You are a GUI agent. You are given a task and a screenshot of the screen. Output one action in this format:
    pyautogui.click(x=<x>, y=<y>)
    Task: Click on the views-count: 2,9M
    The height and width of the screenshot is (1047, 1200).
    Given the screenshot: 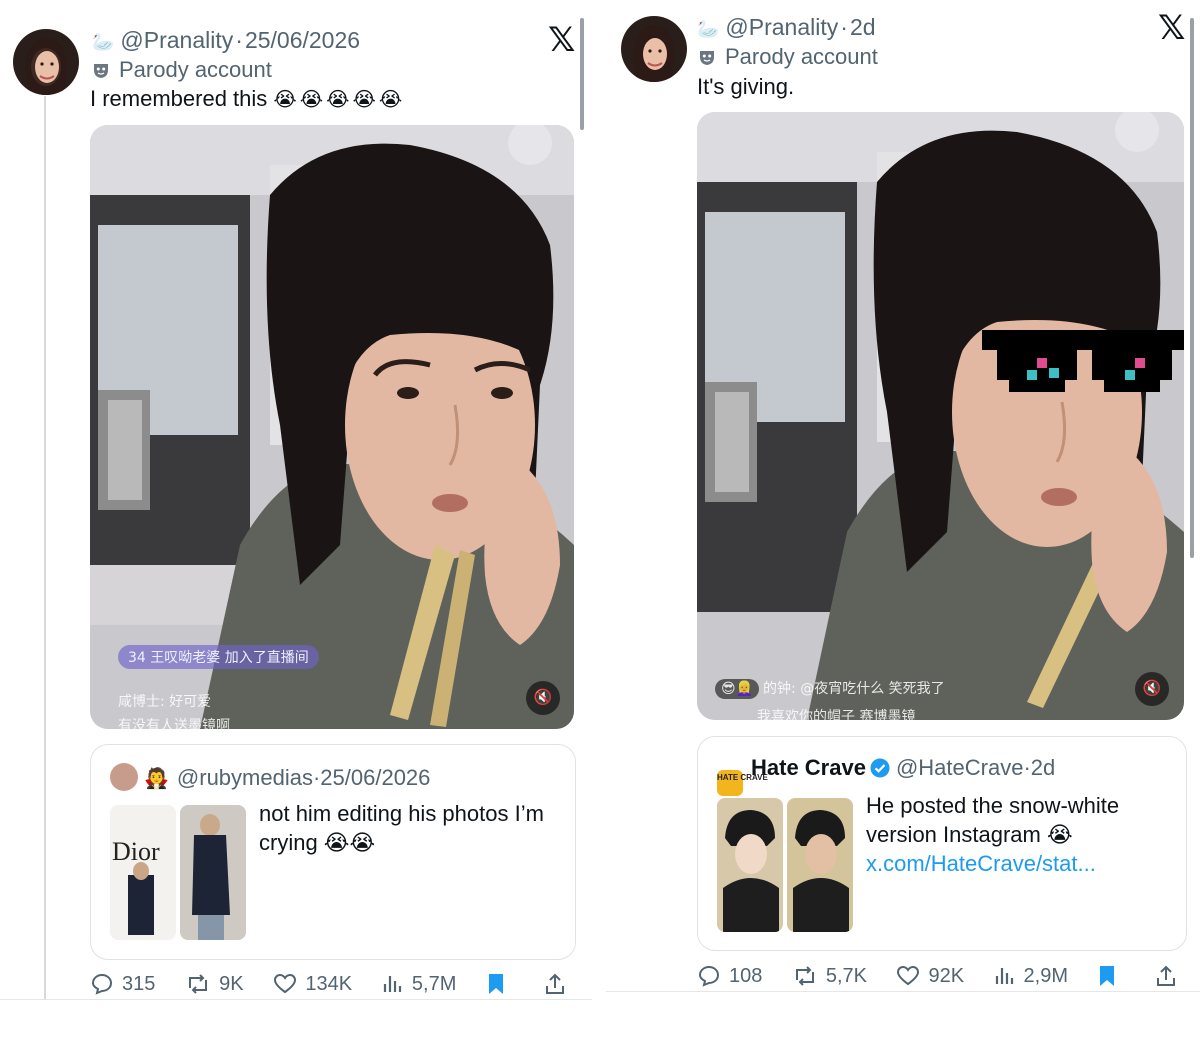 What is the action you would take?
    pyautogui.click(x=1045, y=975)
    